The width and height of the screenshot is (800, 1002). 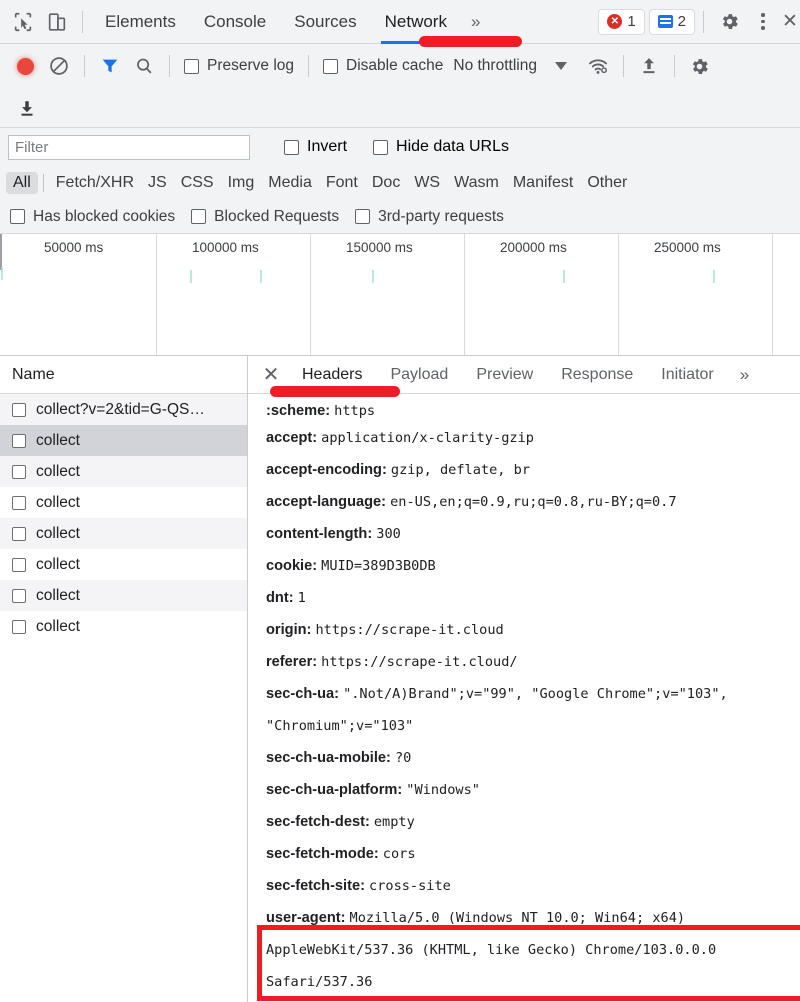 I want to click on chip-wasm: Wasm, so click(x=476, y=183).